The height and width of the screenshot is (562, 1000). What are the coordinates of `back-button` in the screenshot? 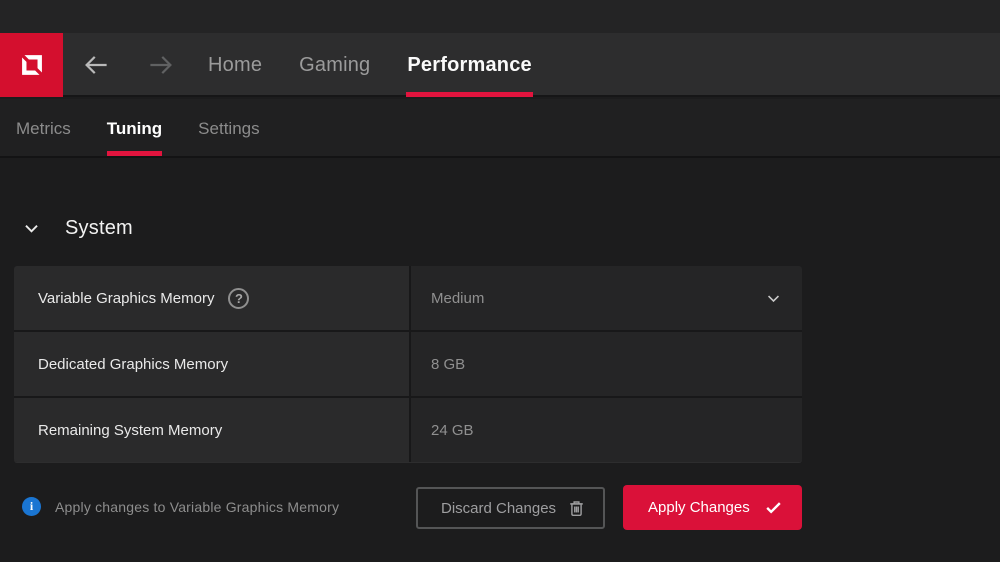 It's located at (96, 65).